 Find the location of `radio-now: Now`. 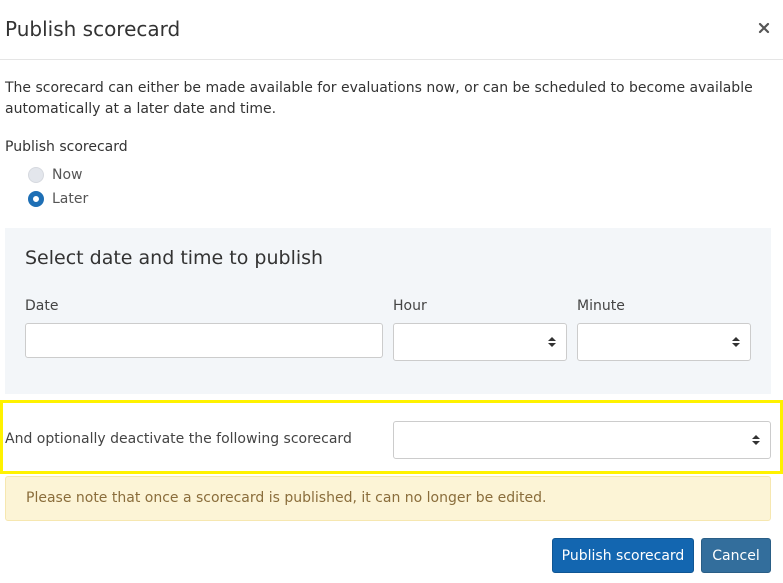

radio-now: Now is located at coordinates (55, 175).